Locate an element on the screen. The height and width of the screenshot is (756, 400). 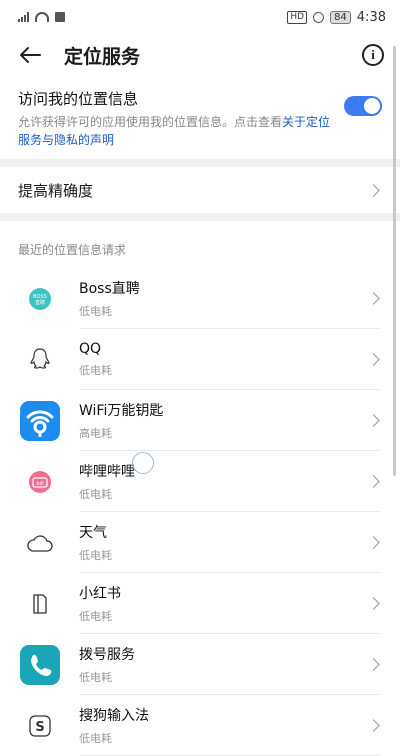
wifi-key-icon is located at coordinates (40, 421).